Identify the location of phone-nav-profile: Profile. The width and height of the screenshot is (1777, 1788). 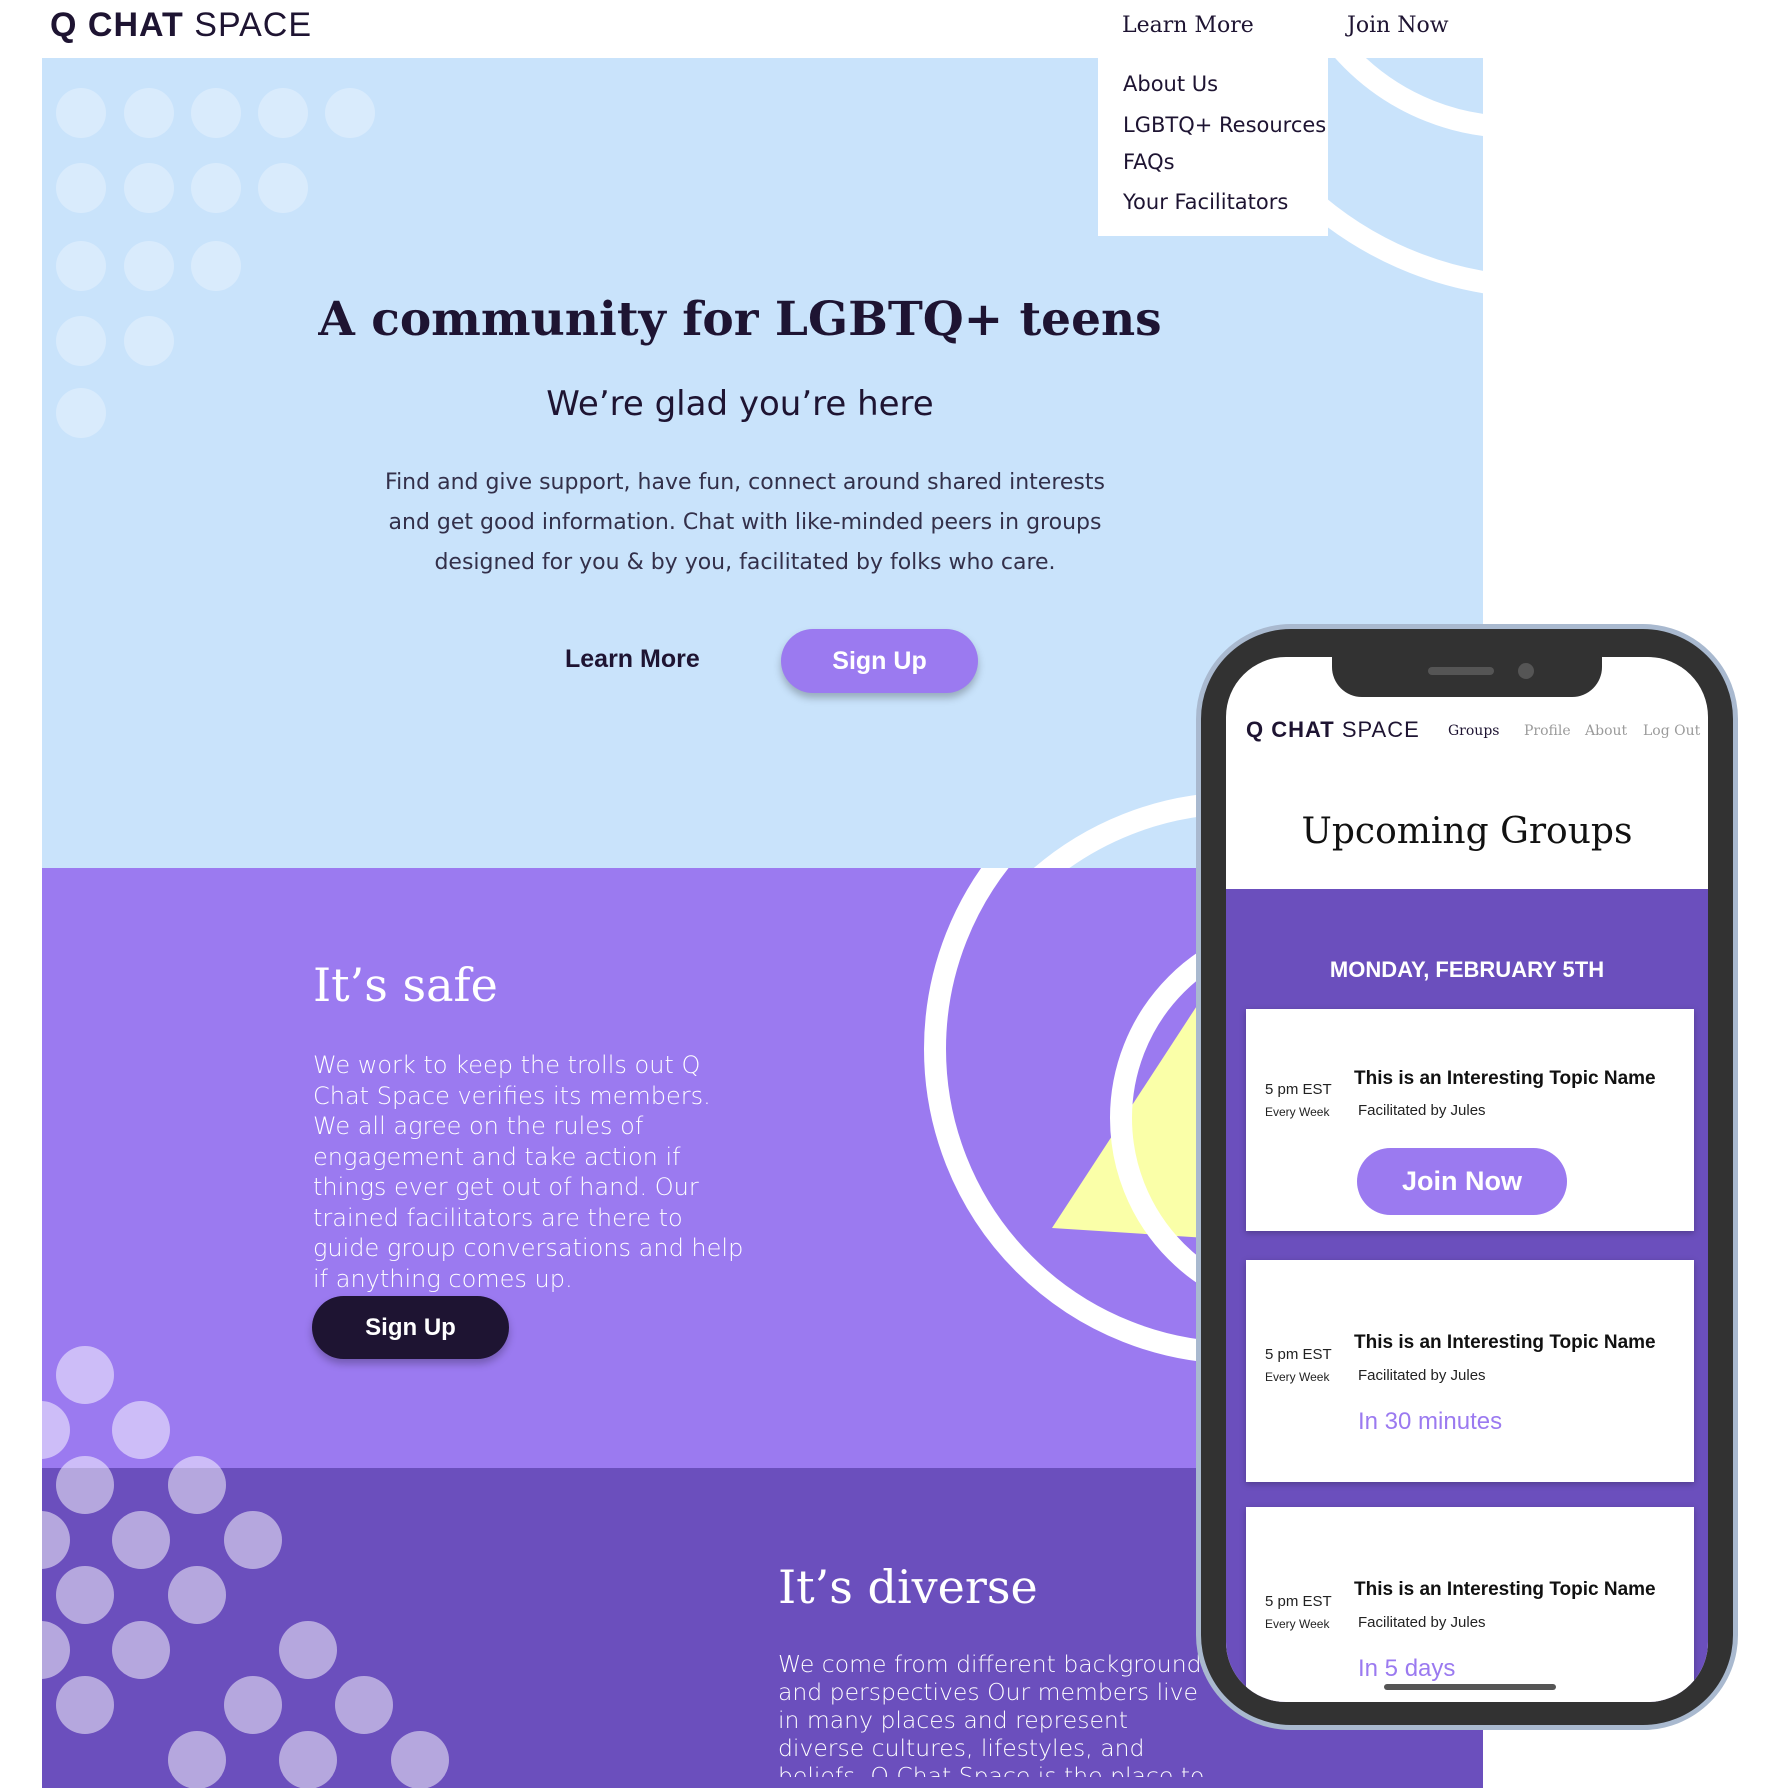
(1547, 731).